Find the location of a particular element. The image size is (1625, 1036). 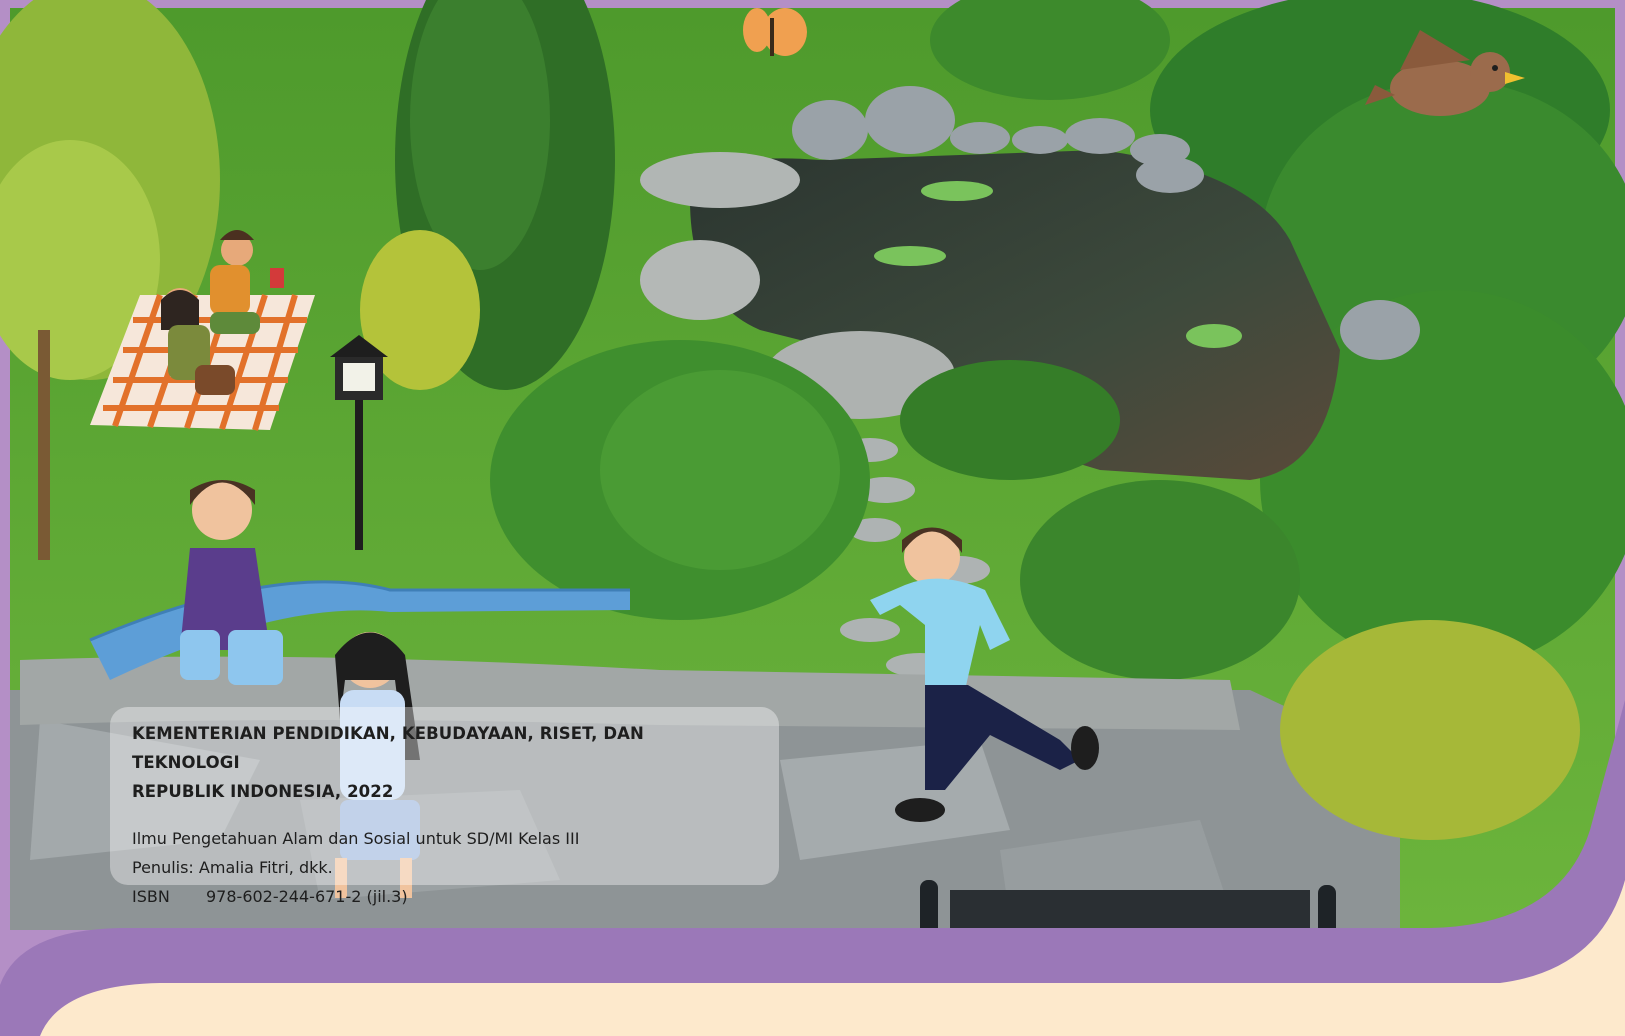

isbn-row: ISBN 978-602-244-671-2 (jil.3) is located at coordinates (444, 896).